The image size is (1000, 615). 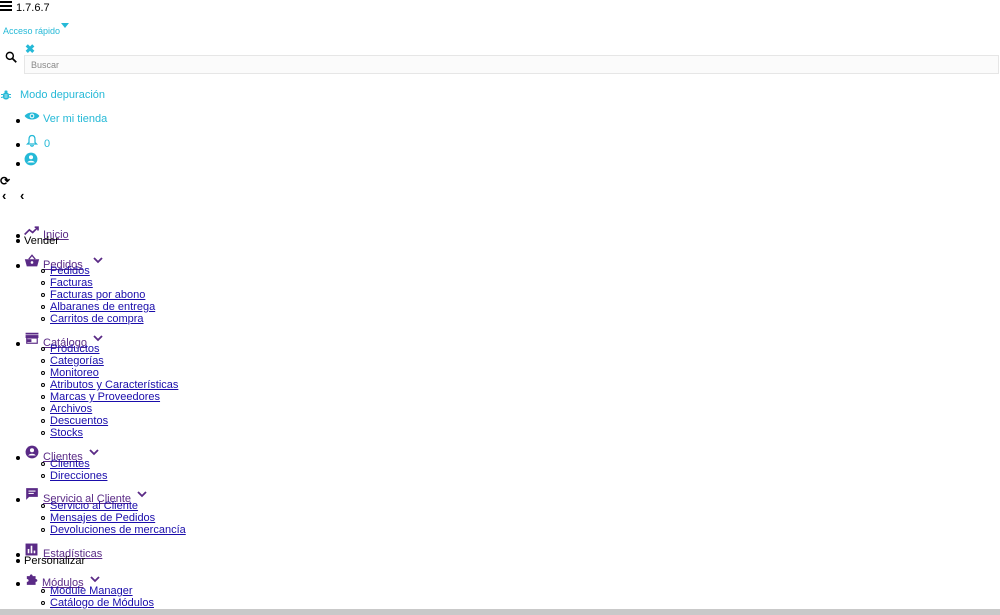 I want to click on search-input, so click(x=511, y=64).